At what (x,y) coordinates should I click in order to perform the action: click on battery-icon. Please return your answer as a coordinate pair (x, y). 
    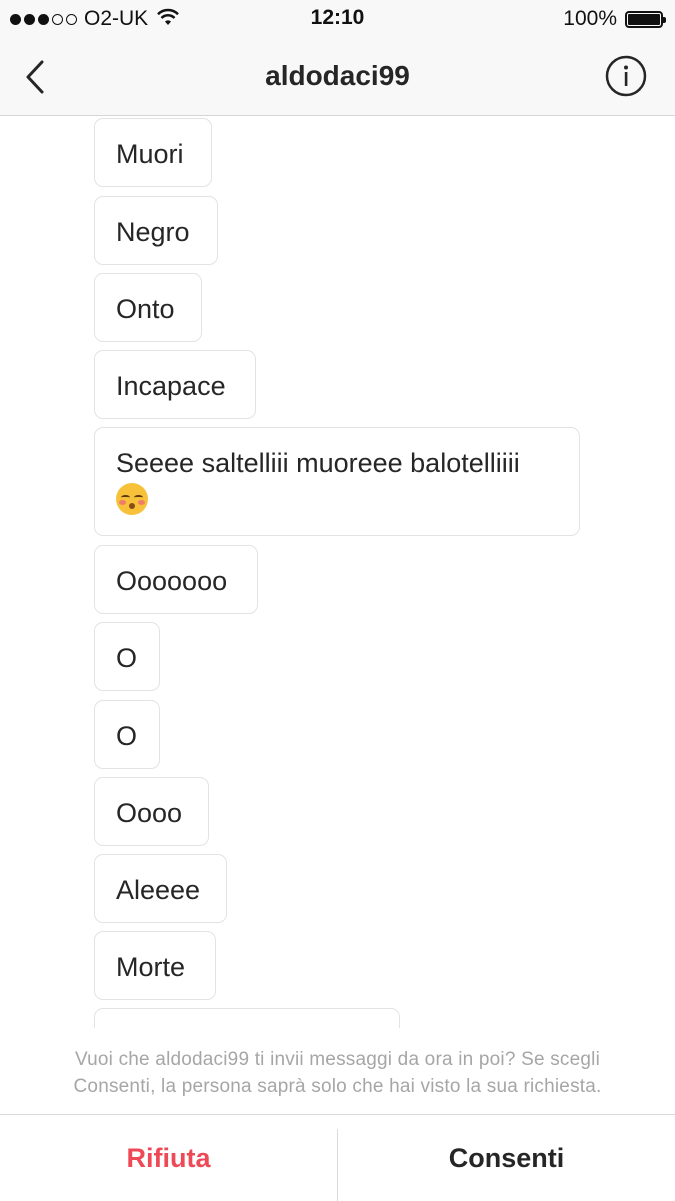
    Looking at the image, I should click on (645, 19).